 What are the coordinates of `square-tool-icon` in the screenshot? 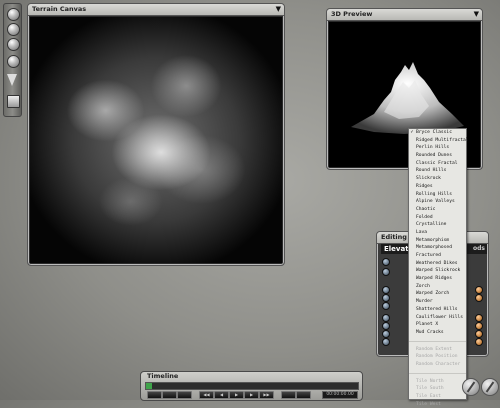 It's located at (13, 101).